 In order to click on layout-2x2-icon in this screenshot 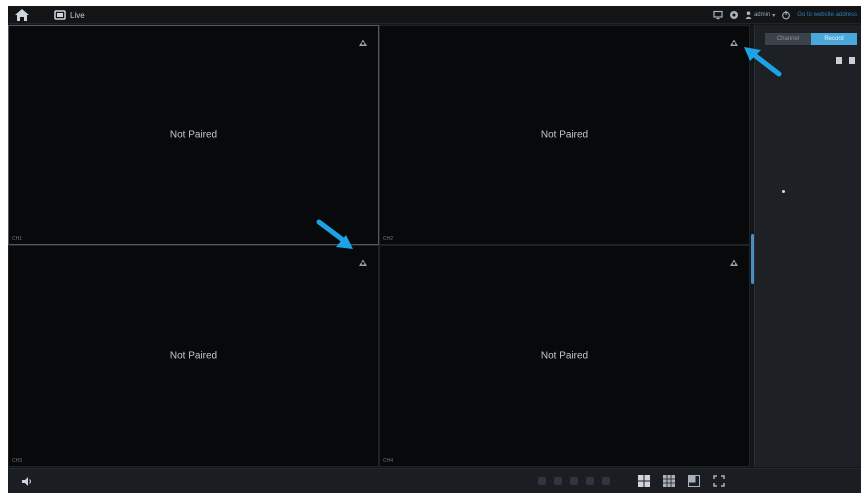, I will do `click(644, 481)`.